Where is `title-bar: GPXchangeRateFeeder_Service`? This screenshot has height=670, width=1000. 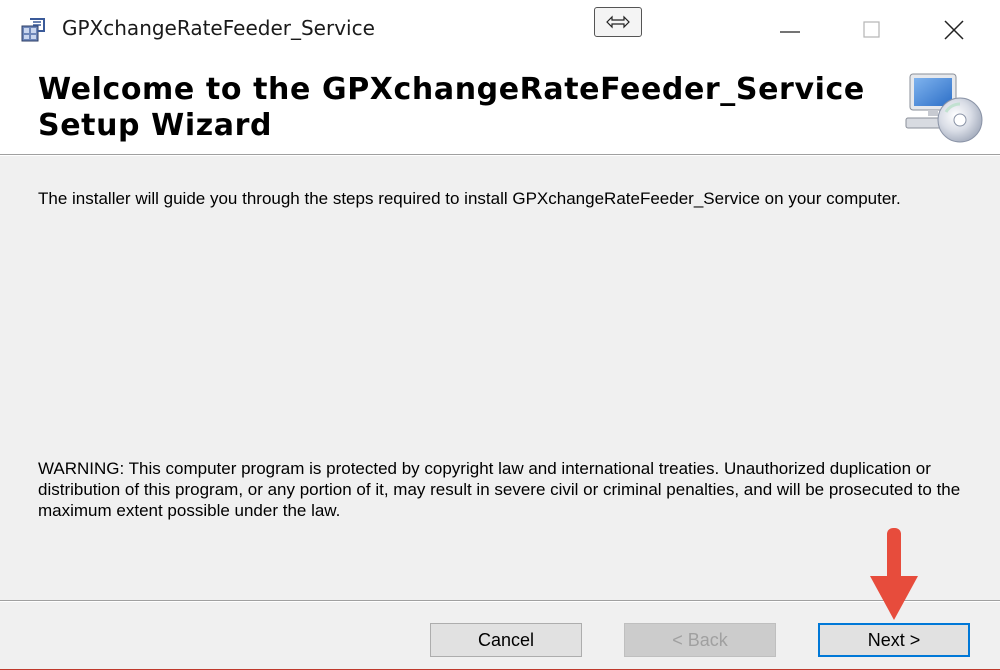
title-bar: GPXchangeRateFeeder_Service is located at coordinates (500, 29).